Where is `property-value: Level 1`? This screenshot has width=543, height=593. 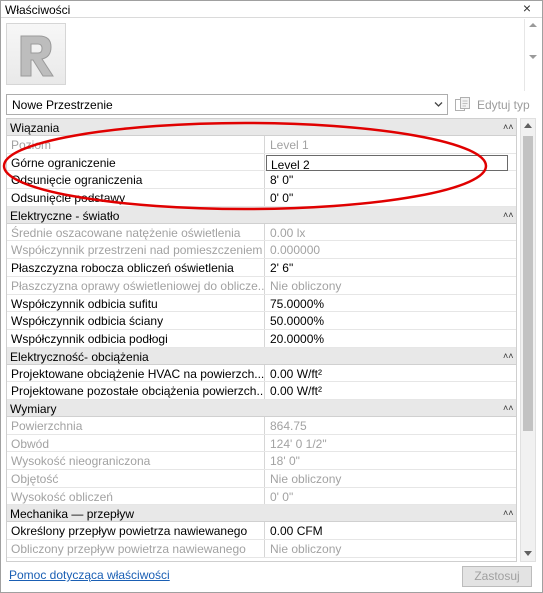 property-value: Level 1 is located at coordinates (289, 145).